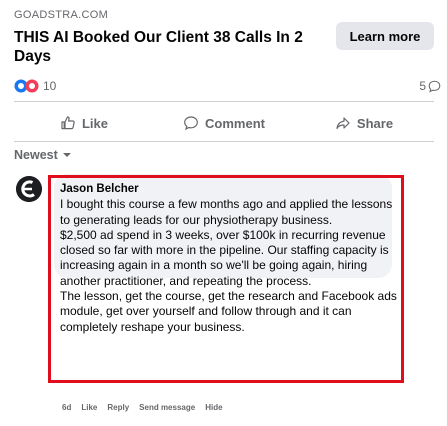  I want to click on share-arrow-icon, so click(346, 123).